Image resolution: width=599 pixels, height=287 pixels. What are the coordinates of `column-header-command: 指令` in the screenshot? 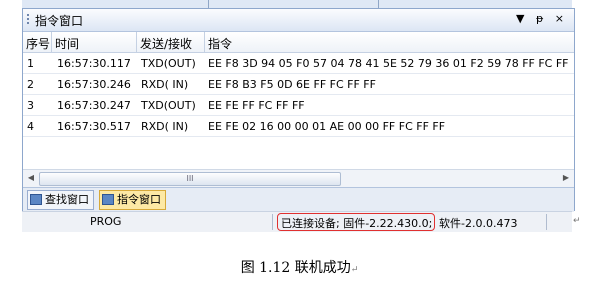 It's located at (220, 43).